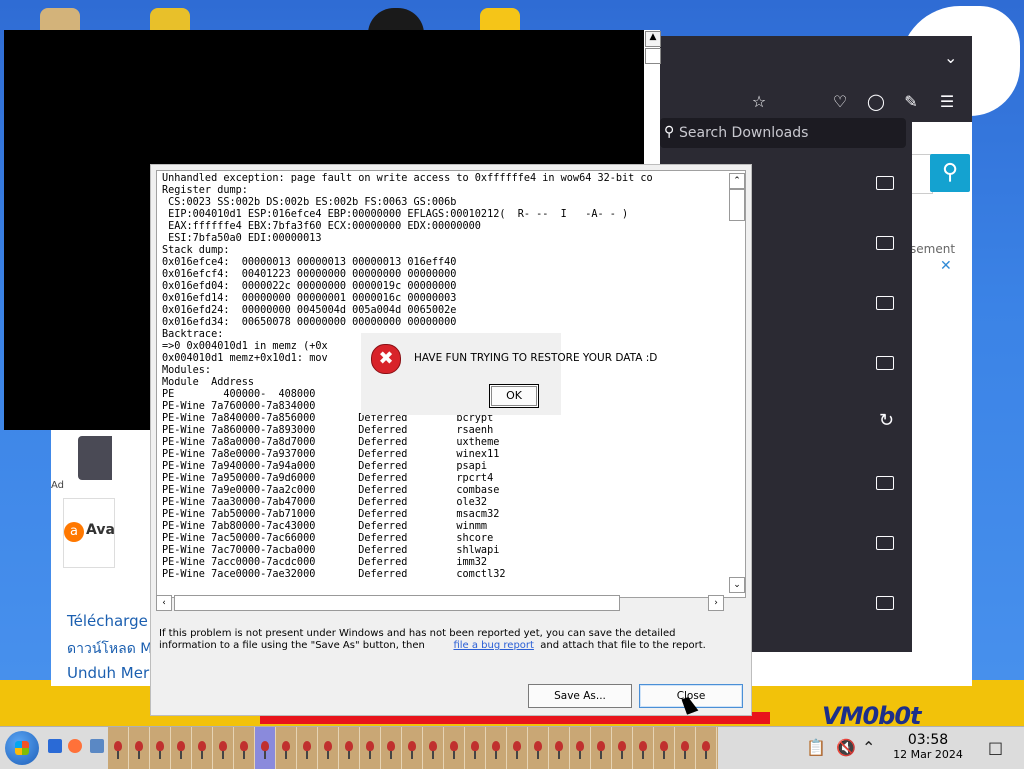  I want to click on scroll-left-icon: ‹, so click(164, 603).